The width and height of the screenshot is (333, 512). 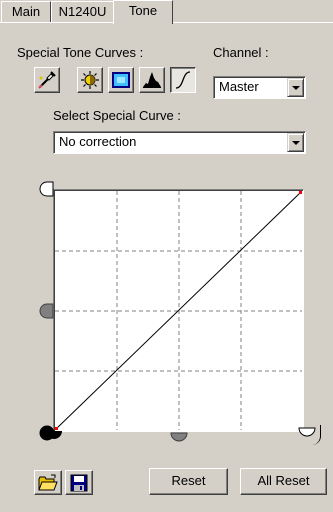 I want to click on contrast-icon, so click(x=121, y=80).